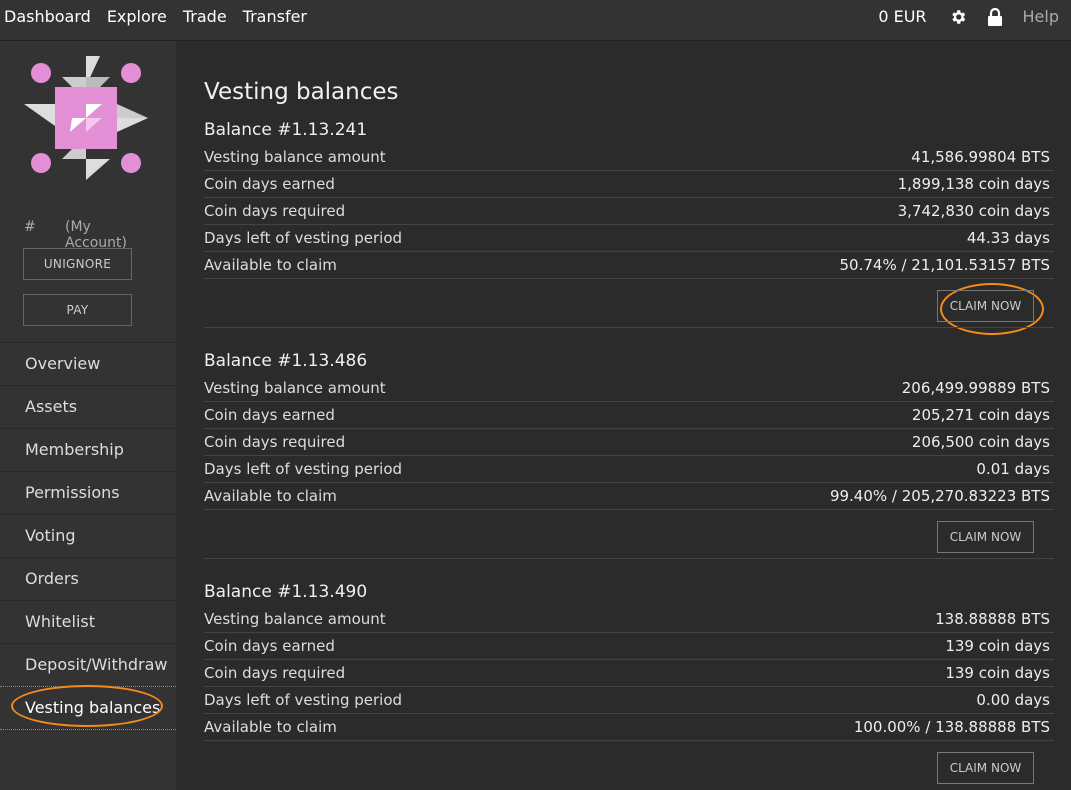 The image size is (1071, 790). I want to click on row-value: 44.33 days, so click(1008, 238).